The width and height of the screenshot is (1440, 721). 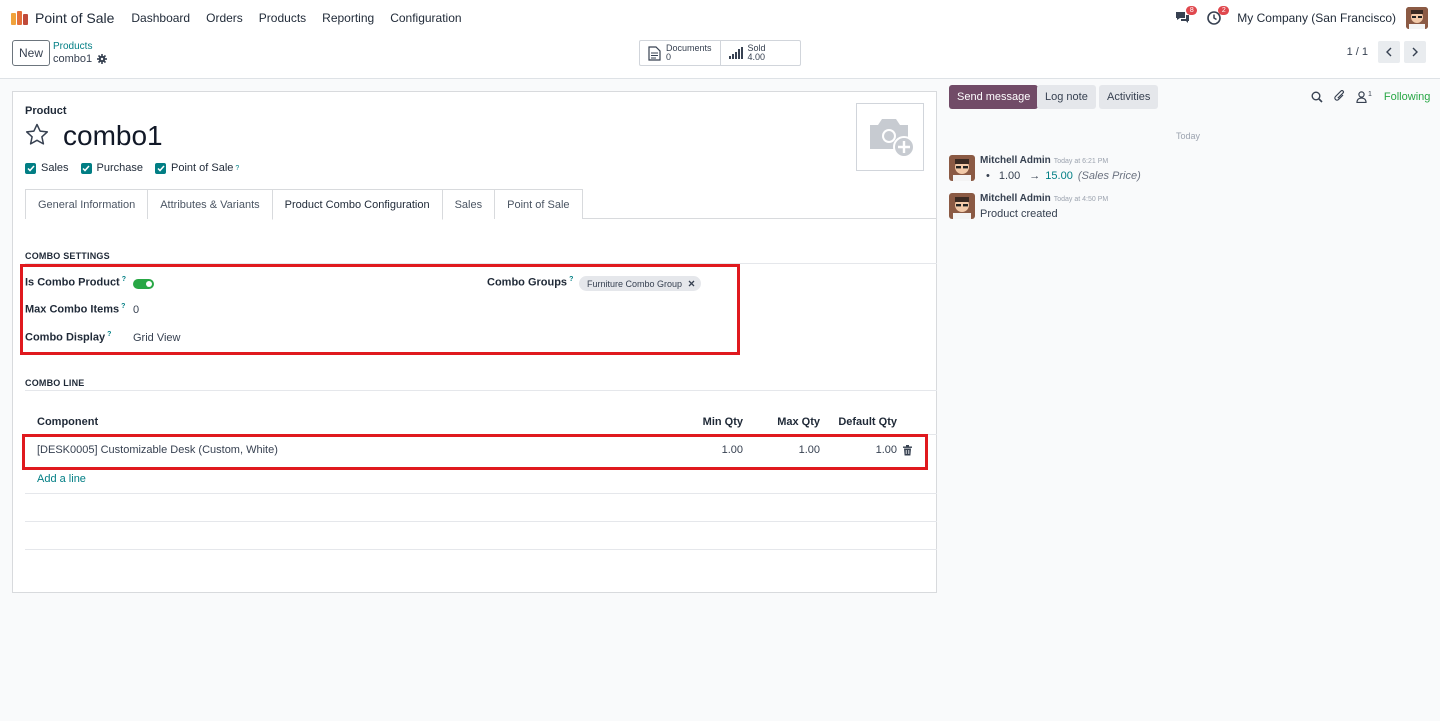 What do you see at coordinates (55, 383) in the screenshot?
I see `combo-line-title: COMBO LINE` at bounding box center [55, 383].